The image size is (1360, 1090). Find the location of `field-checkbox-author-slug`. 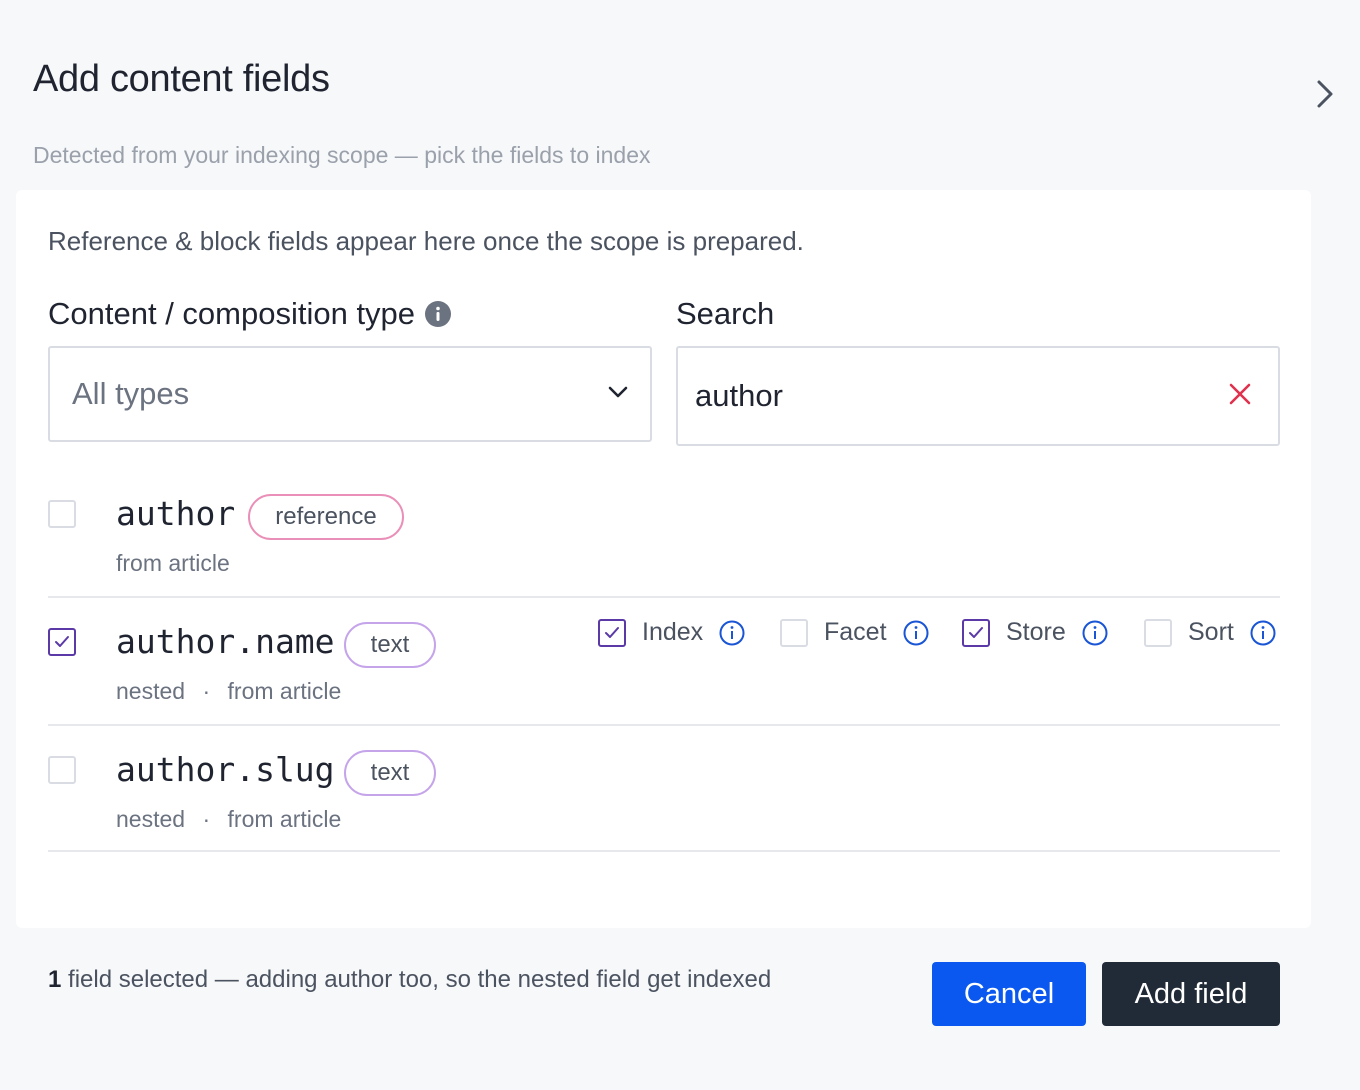

field-checkbox-author-slug is located at coordinates (62, 770).